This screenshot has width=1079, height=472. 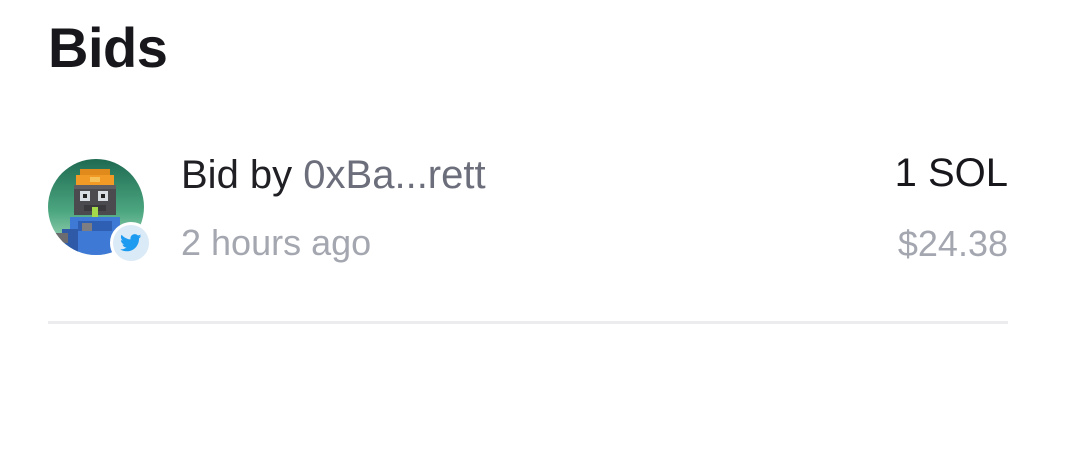 I want to click on bid-amount: 1 SOL, so click(x=951, y=173).